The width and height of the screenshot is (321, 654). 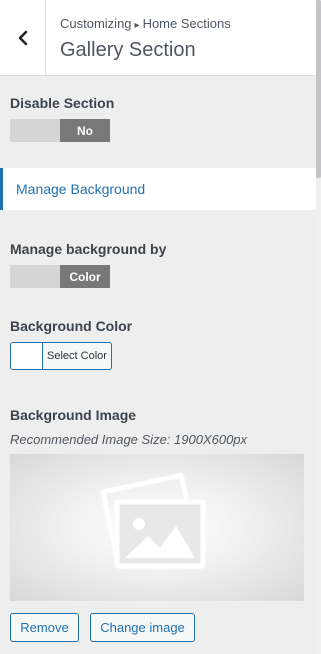 I want to click on back-button, so click(x=23, y=37).